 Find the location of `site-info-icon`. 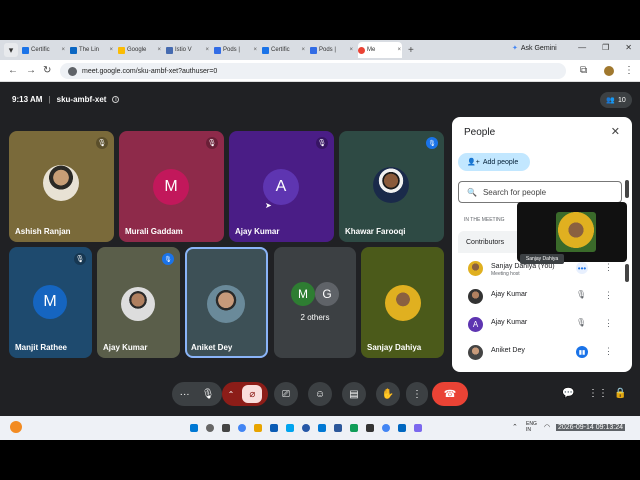

site-info-icon is located at coordinates (72, 71).